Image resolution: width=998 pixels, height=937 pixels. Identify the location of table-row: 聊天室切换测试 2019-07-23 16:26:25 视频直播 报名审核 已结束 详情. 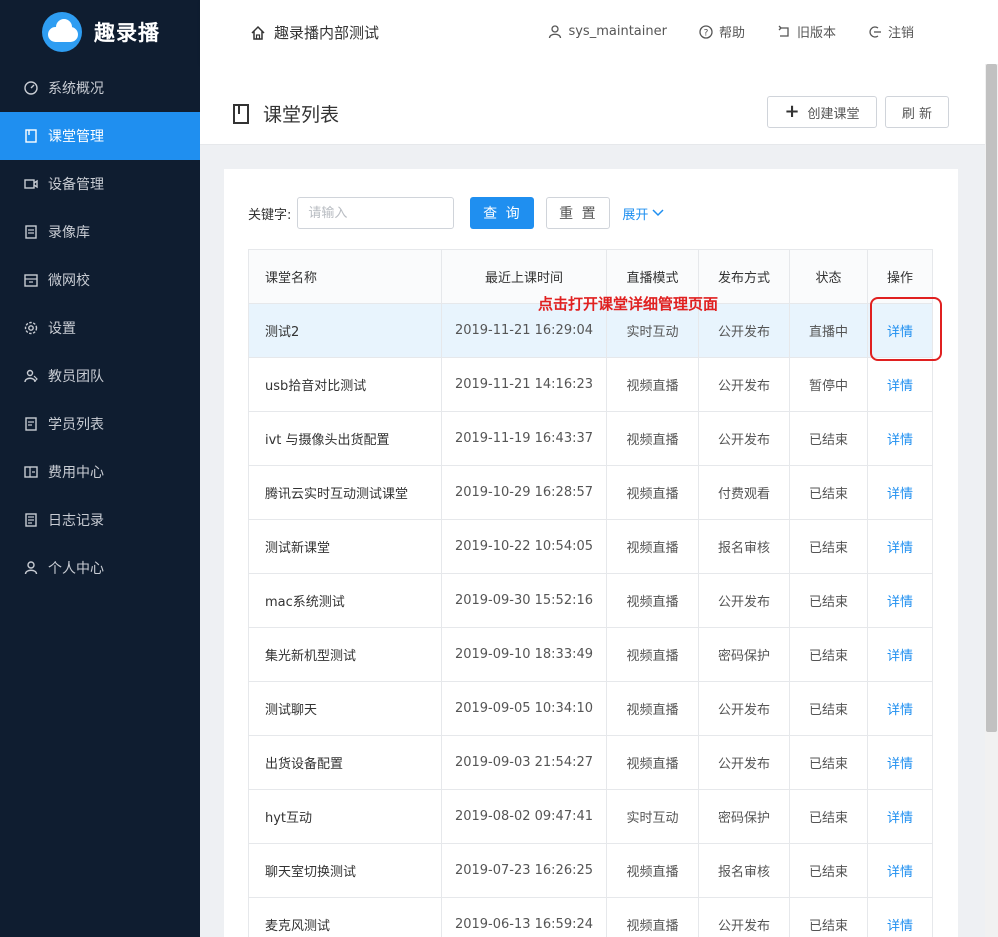
(590, 870).